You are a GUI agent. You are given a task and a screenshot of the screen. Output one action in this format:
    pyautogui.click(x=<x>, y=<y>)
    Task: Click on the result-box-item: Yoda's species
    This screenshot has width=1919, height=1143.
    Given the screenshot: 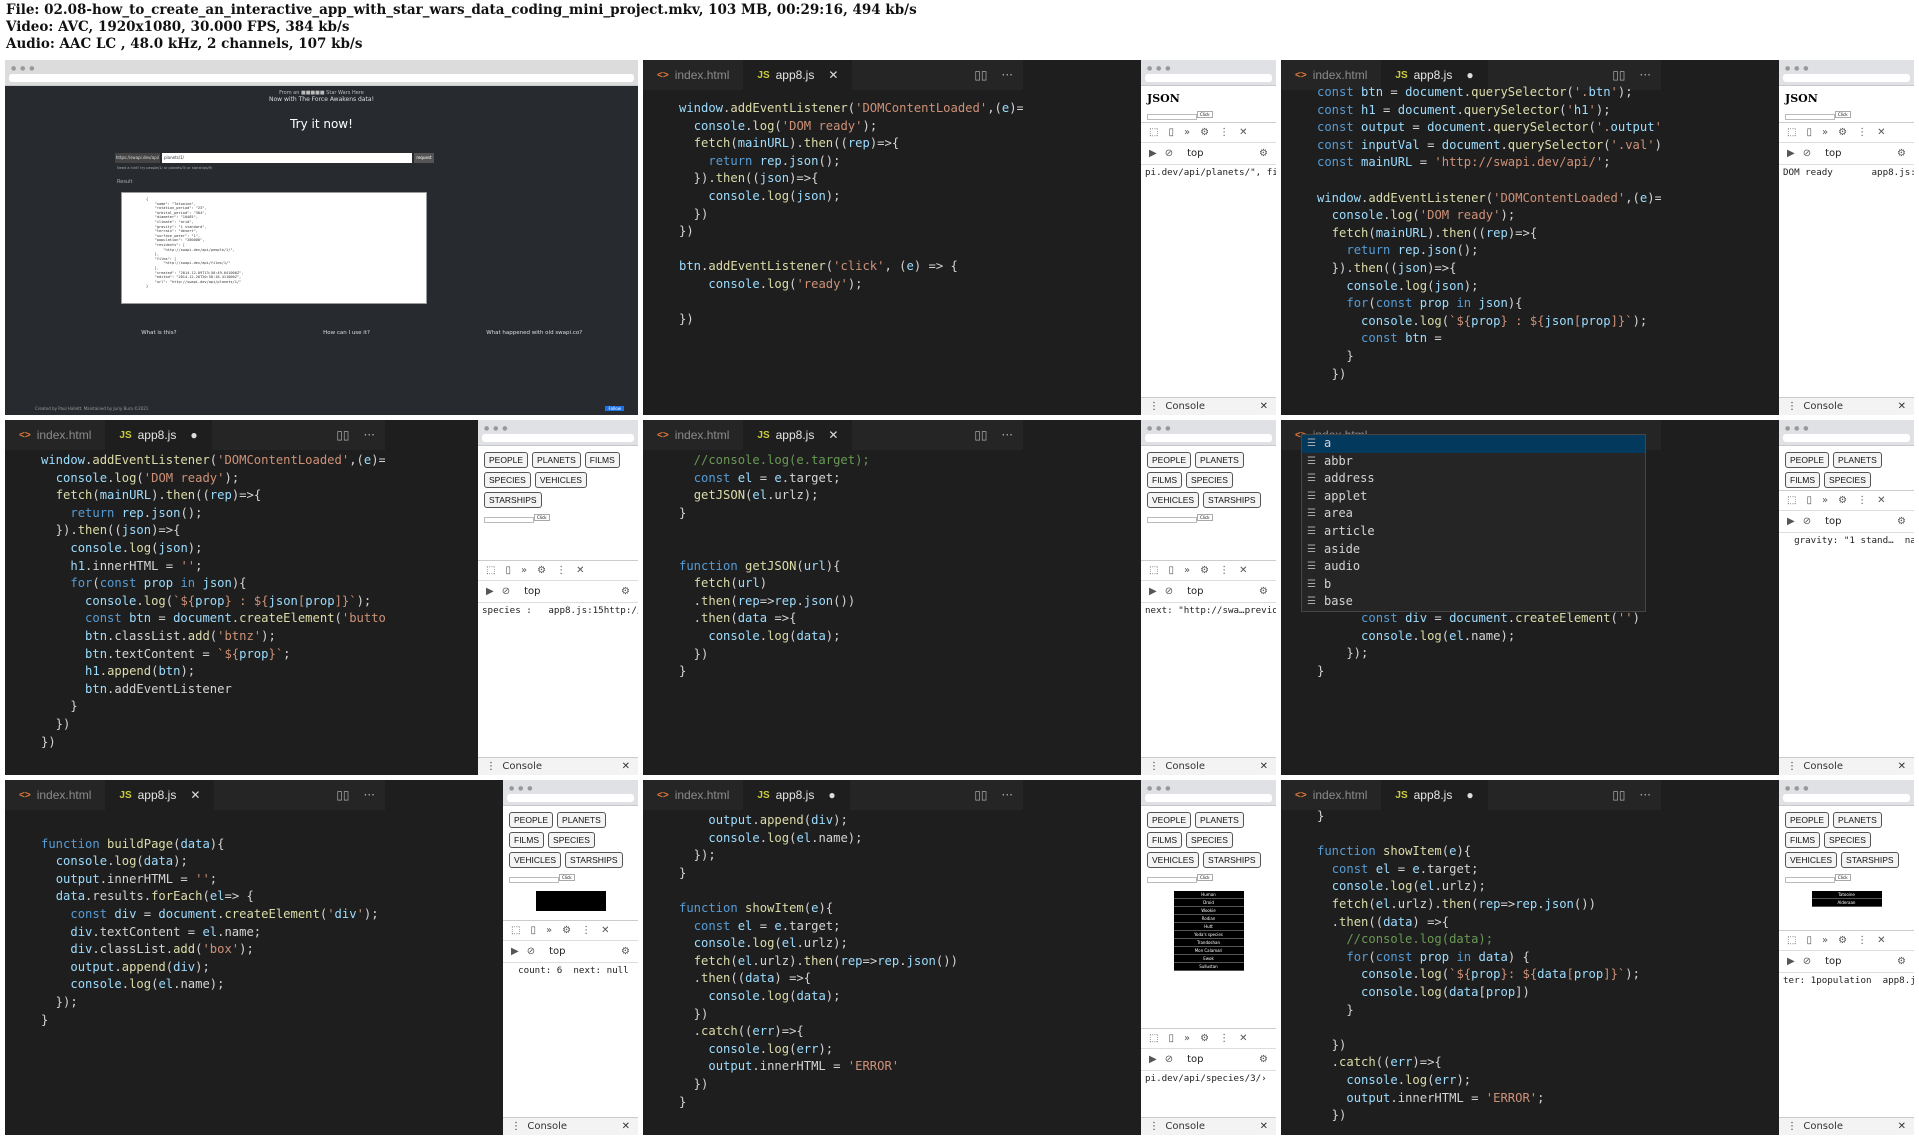 What is the action you would take?
    pyautogui.click(x=1208, y=935)
    